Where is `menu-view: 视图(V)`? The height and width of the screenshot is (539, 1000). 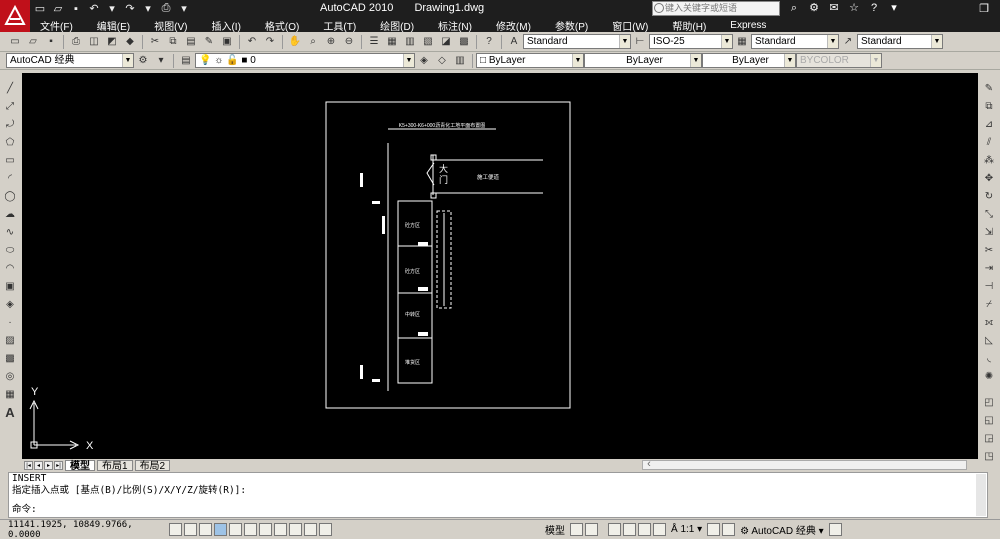
menu-view: 视图(V) is located at coordinates (170, 25).